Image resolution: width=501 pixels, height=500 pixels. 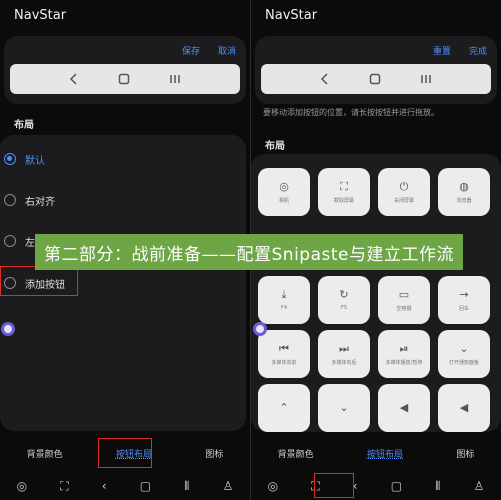 What do you see at coordinates (344, 294) in the screenshot?
I see `f5-icon: ↻` at bounding box center [344, 294].